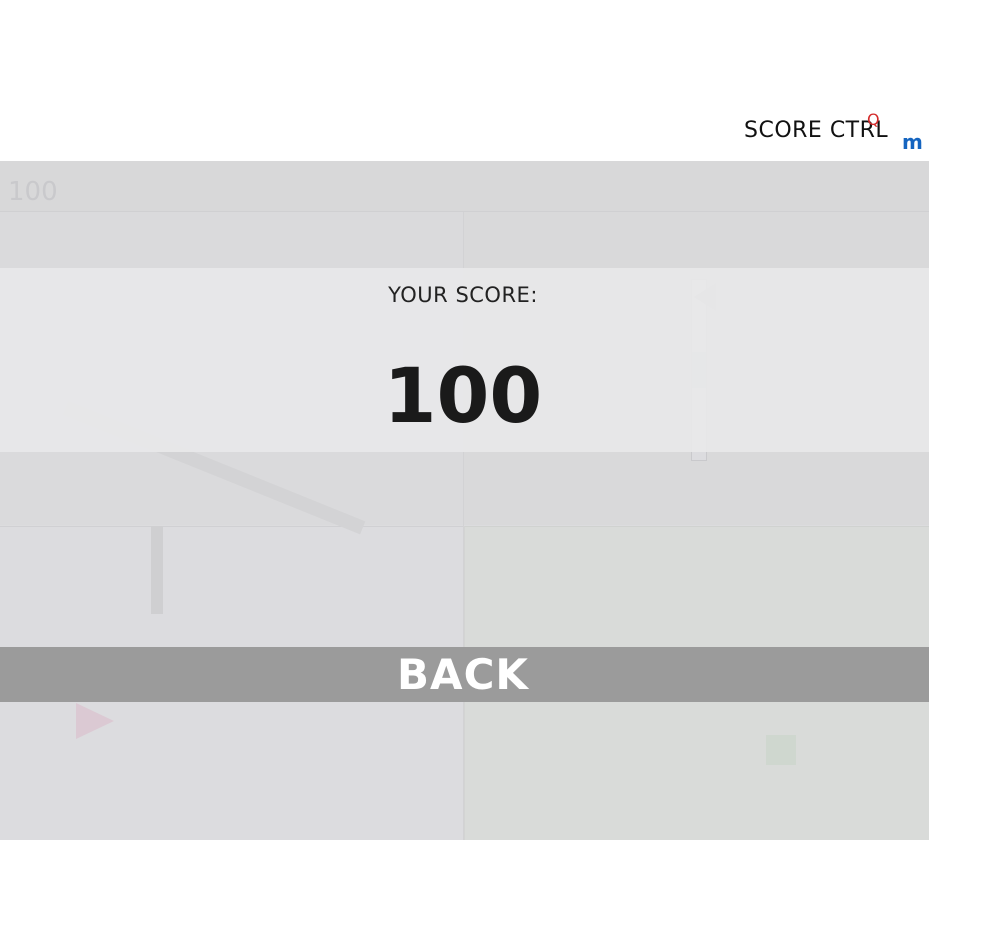 This screenshot has height=929, width=1008. Describe the element at coordinates (463, 295) in the screenshot. I see `score-label: YOUR SCORE:` at that location.